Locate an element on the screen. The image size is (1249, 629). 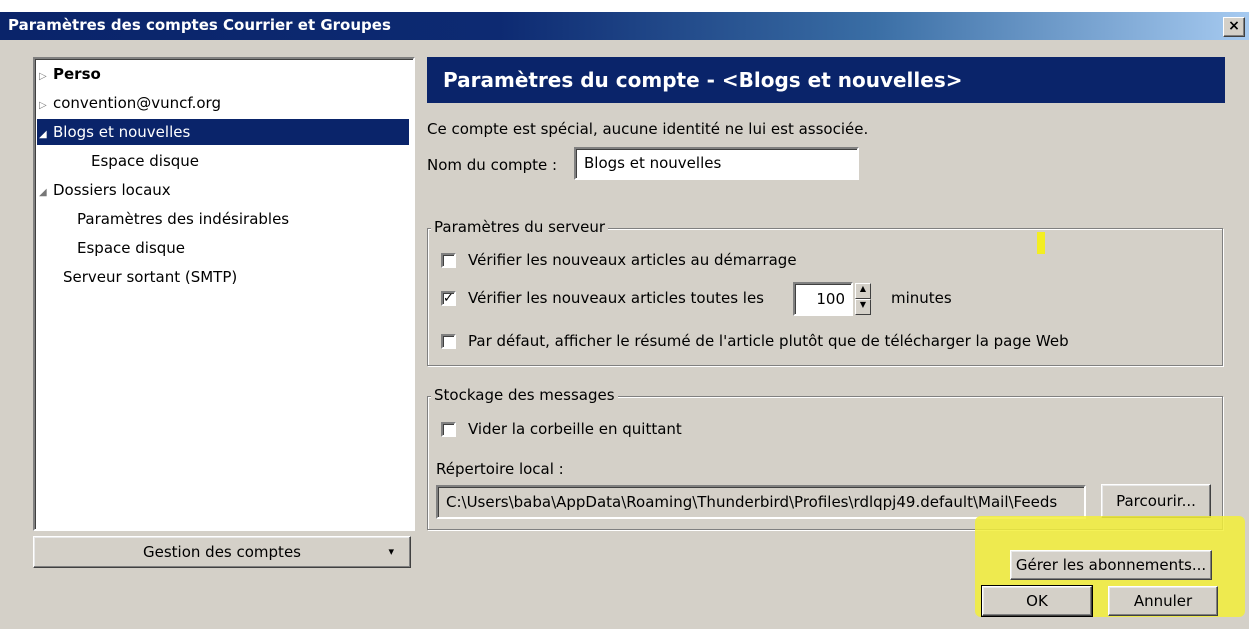
tree-item-label: Paramètres des indésirables is located at coordinates (183, 219).